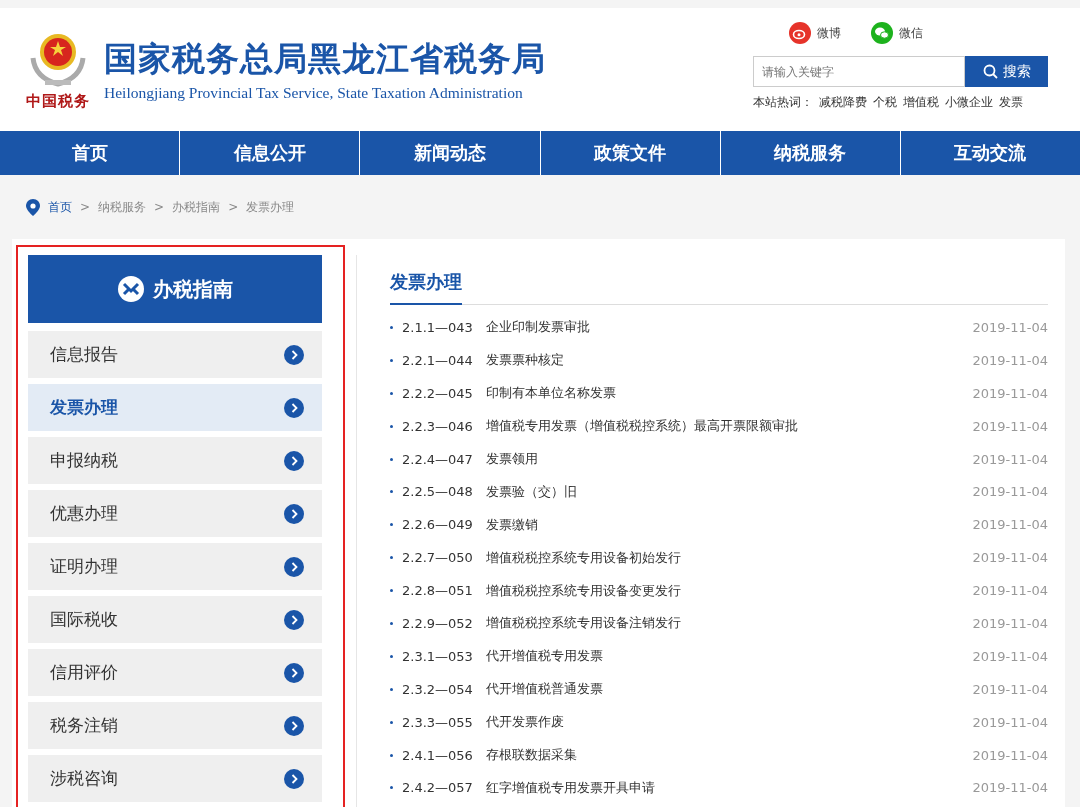 The image size is (1080, 807). I want to click on article-link: 代开增值税专用发票, so click(729, 656).